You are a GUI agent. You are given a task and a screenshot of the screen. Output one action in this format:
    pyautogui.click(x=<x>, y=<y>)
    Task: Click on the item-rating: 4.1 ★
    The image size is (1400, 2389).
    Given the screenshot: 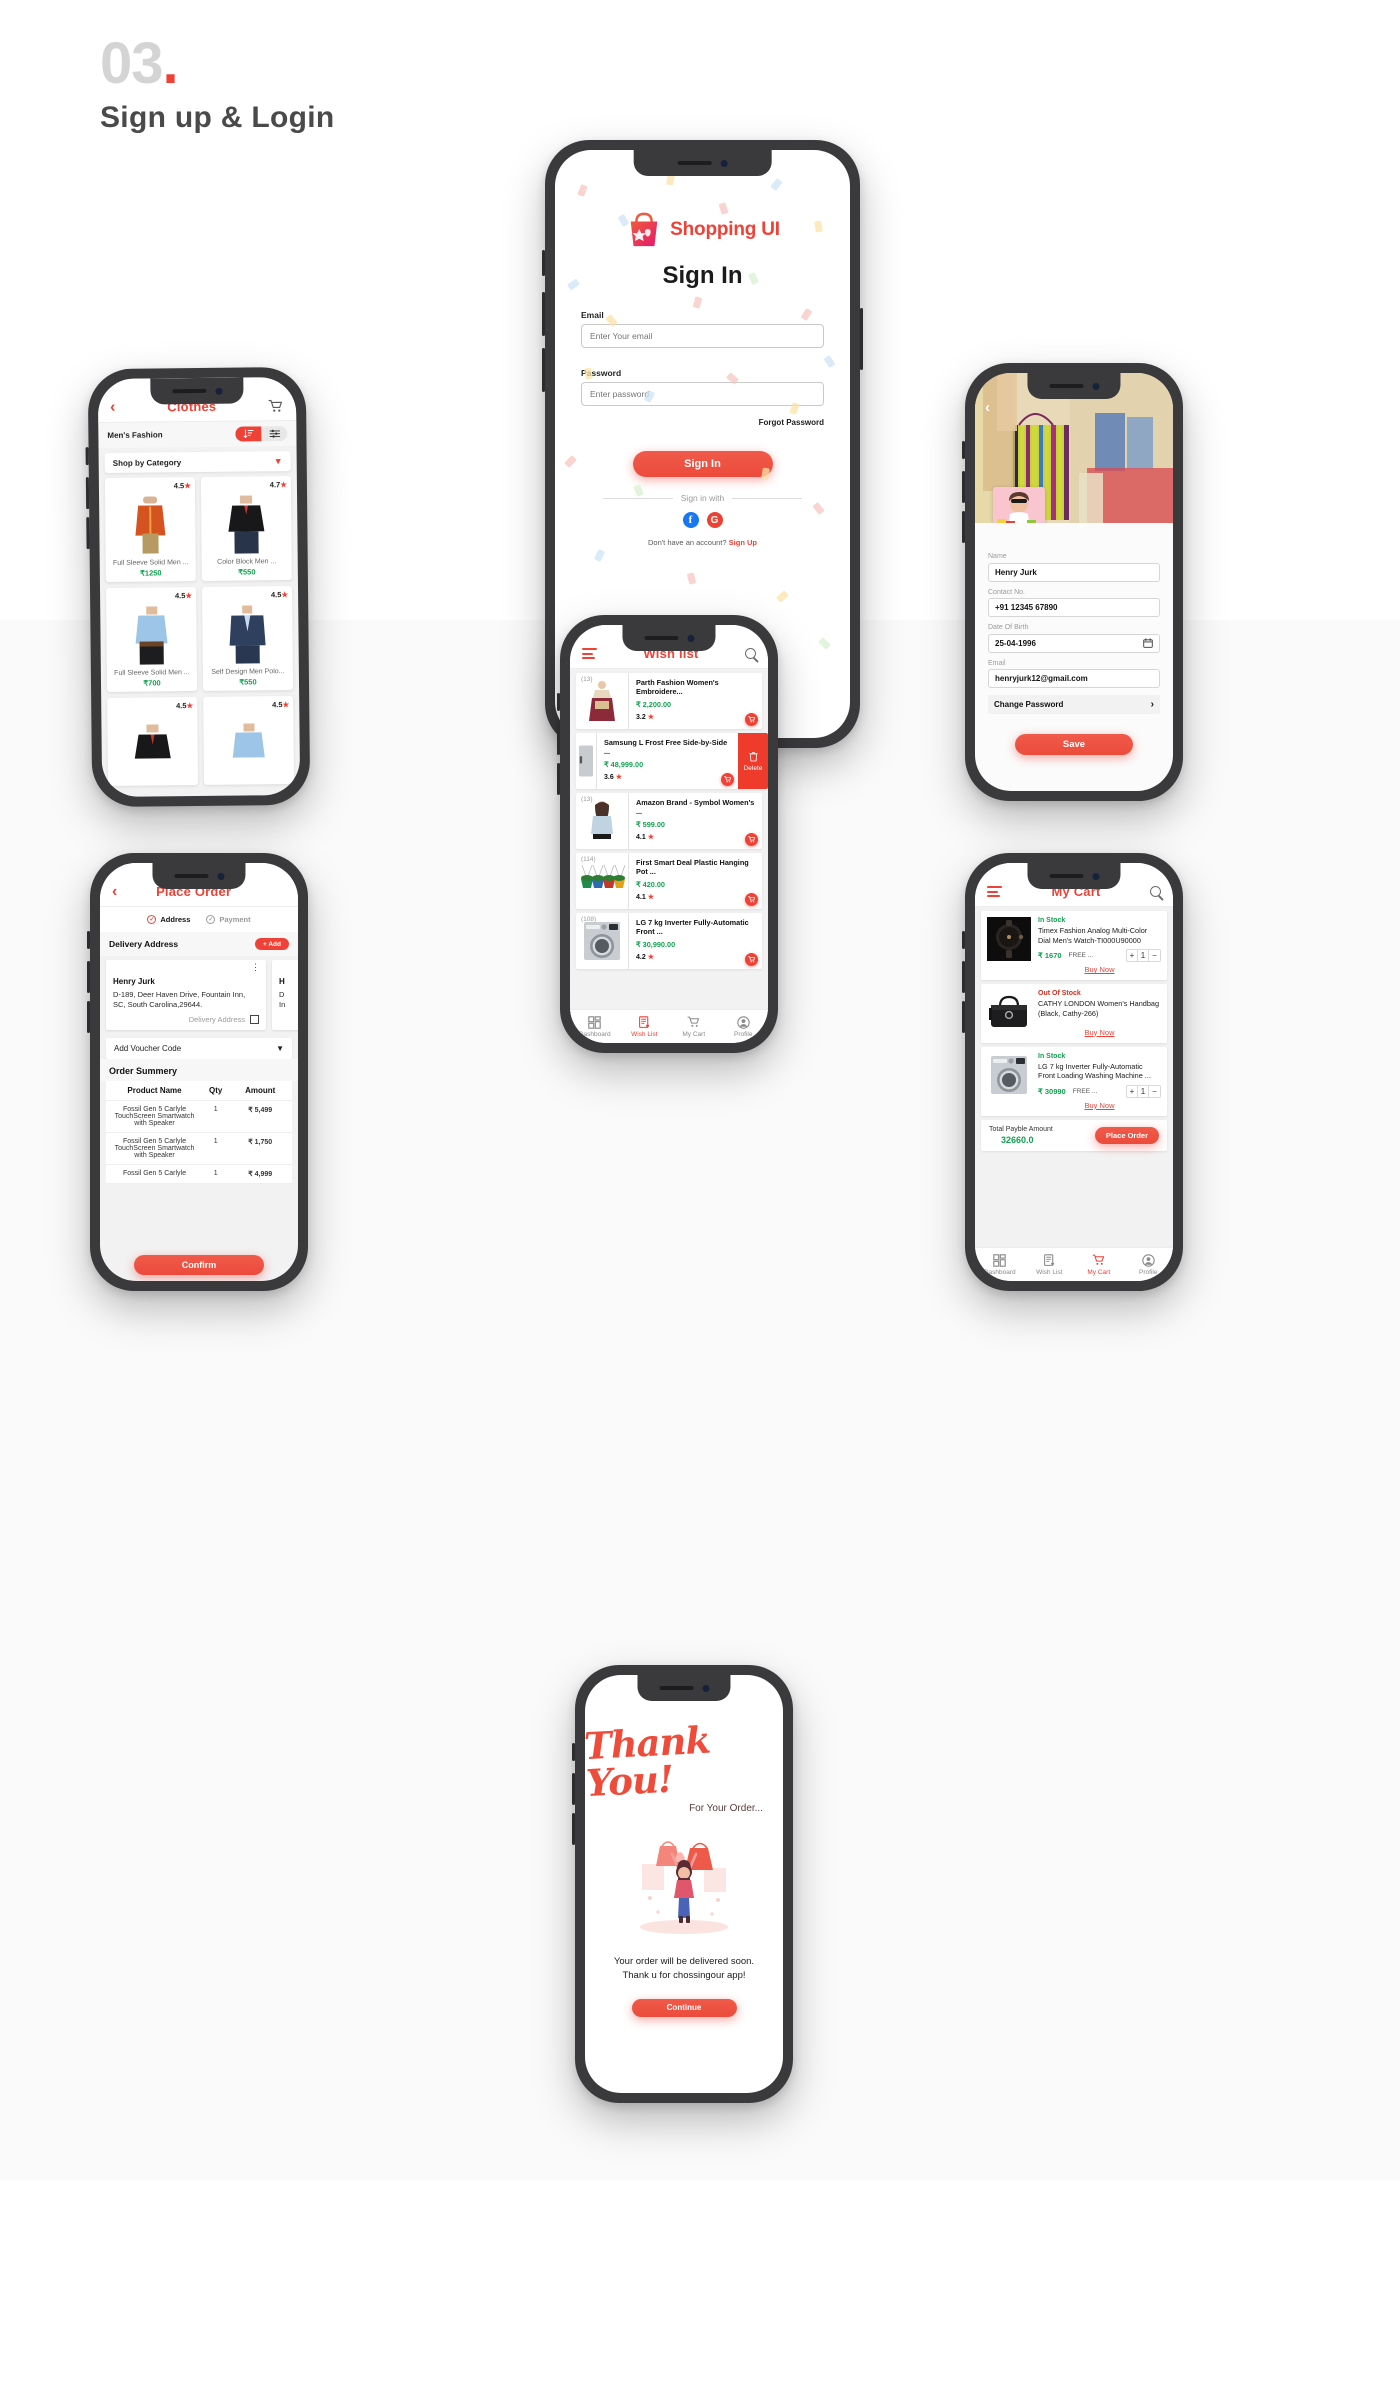 What is the action you would take?
    pyautogui.click(x=645, y=897)
    